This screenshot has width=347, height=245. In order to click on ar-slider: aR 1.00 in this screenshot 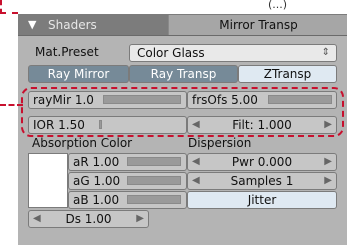, I will do `click(127, 162)`.